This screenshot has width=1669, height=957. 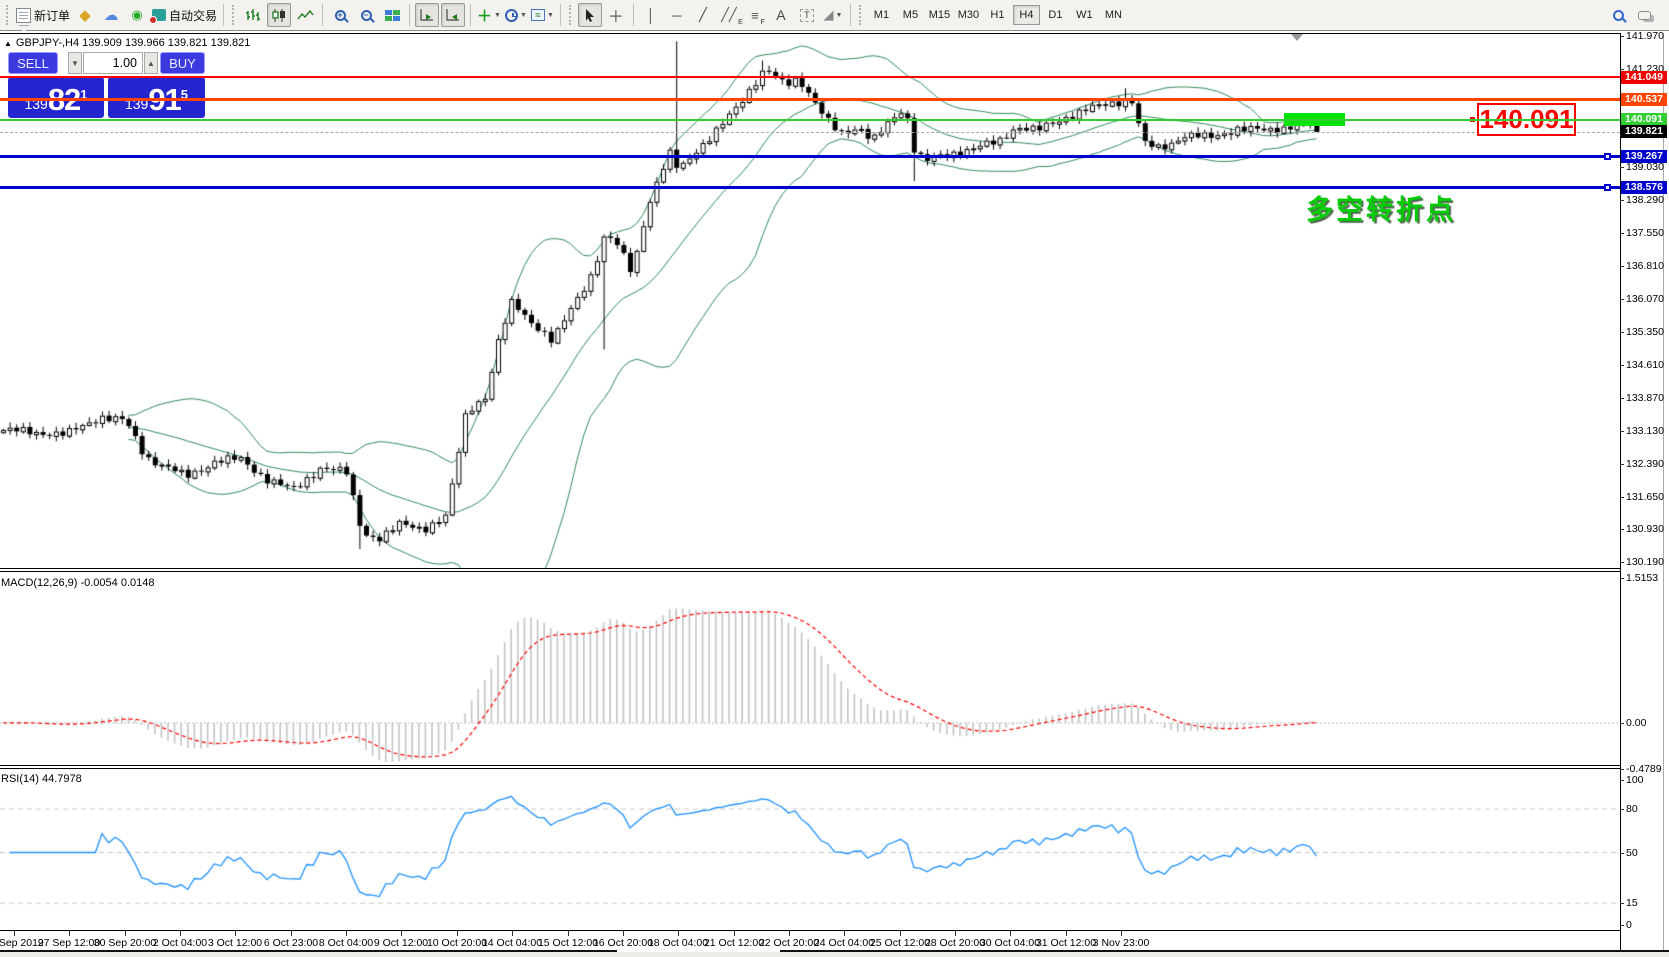 What do you see at coordinates (151, 63) in the screenshot?
I see `volume-increase-button: ▲` at bounding box center [151, 63].